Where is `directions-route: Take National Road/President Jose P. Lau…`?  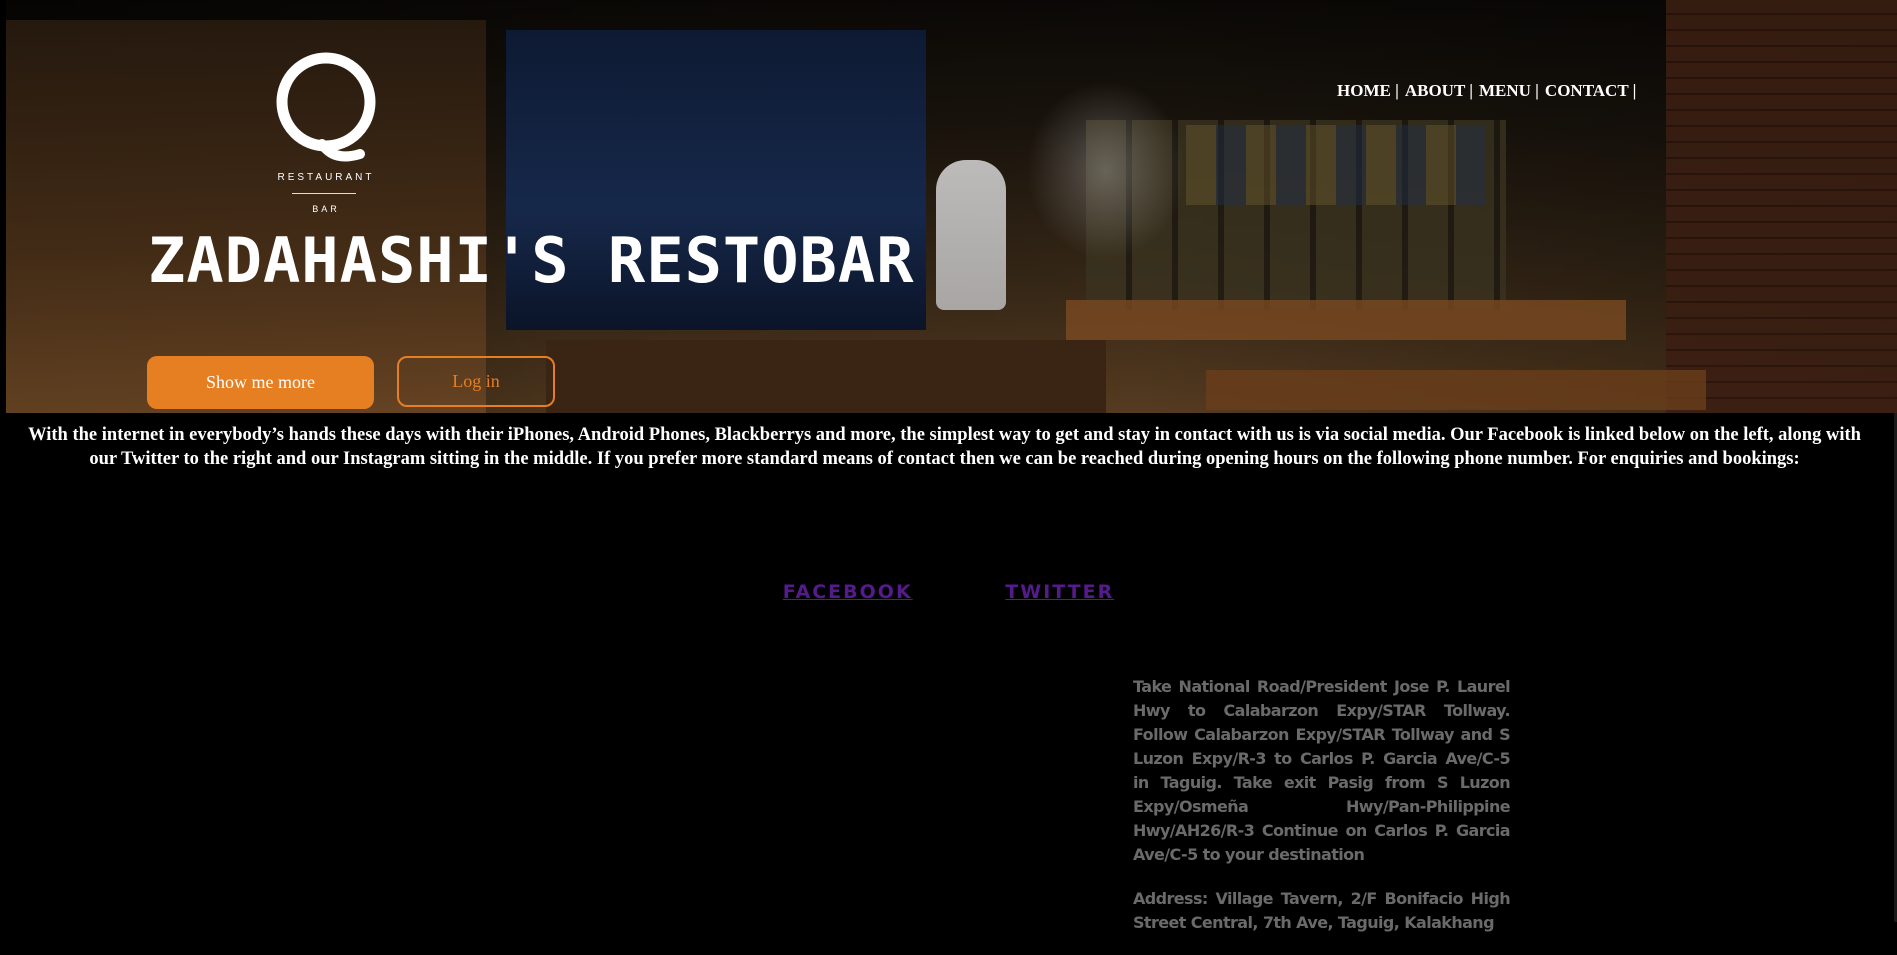
directions-route: Take National Road/President Jose P. Lau… is located at coordinates (1322, 770).